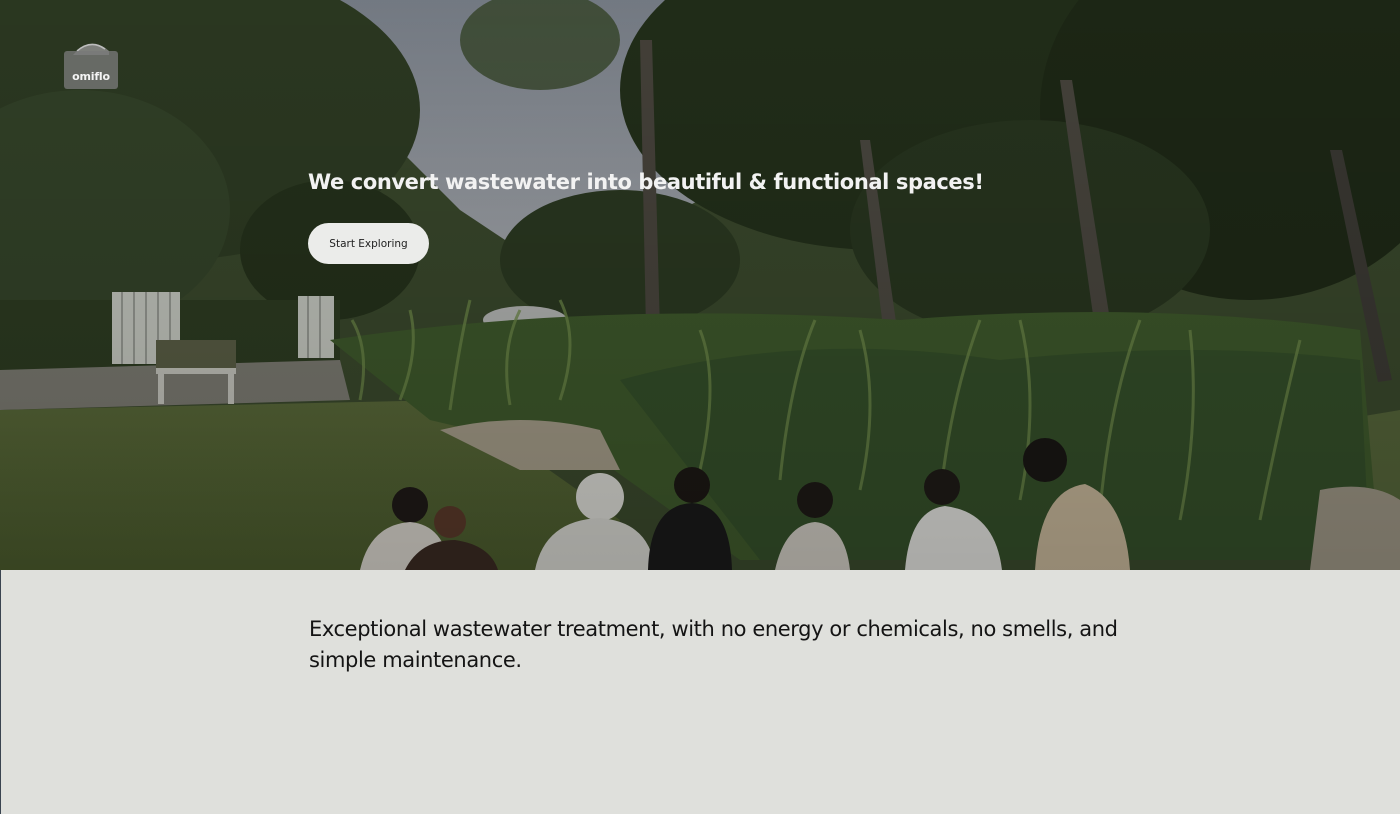 This screenshot has width=1400, height=814. Describe the element at coordinates (368, 243) in the screenshot. I see `start-exploring-button: Start Exploring` at that location.